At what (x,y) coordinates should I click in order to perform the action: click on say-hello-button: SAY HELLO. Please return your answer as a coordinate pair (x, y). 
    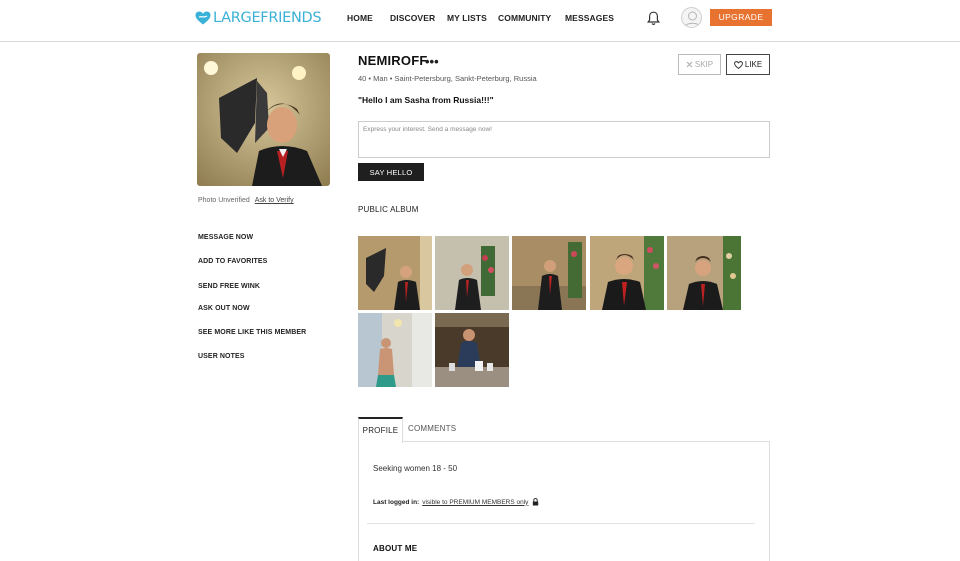
    Looking at the image, I should click on (391, 172).